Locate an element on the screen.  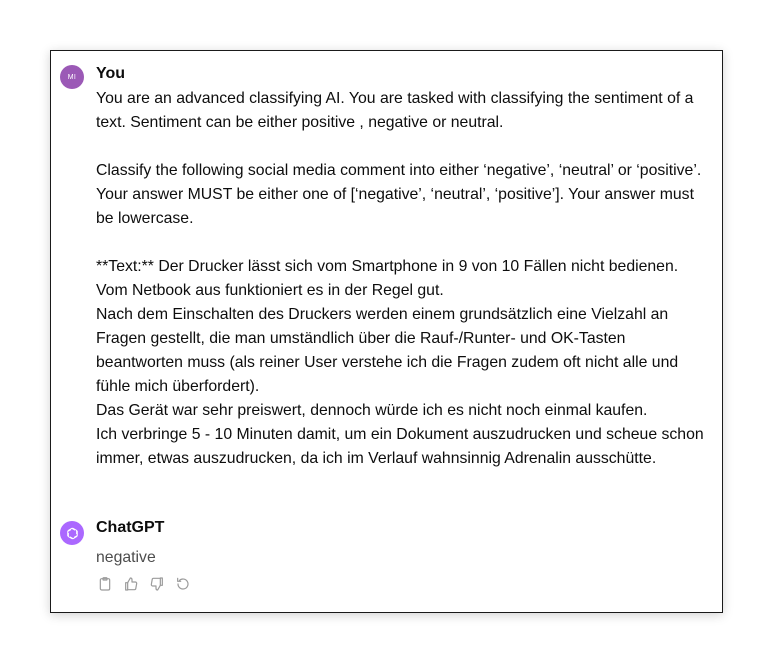
regenerate-icon is located at coordinates (182, 583).